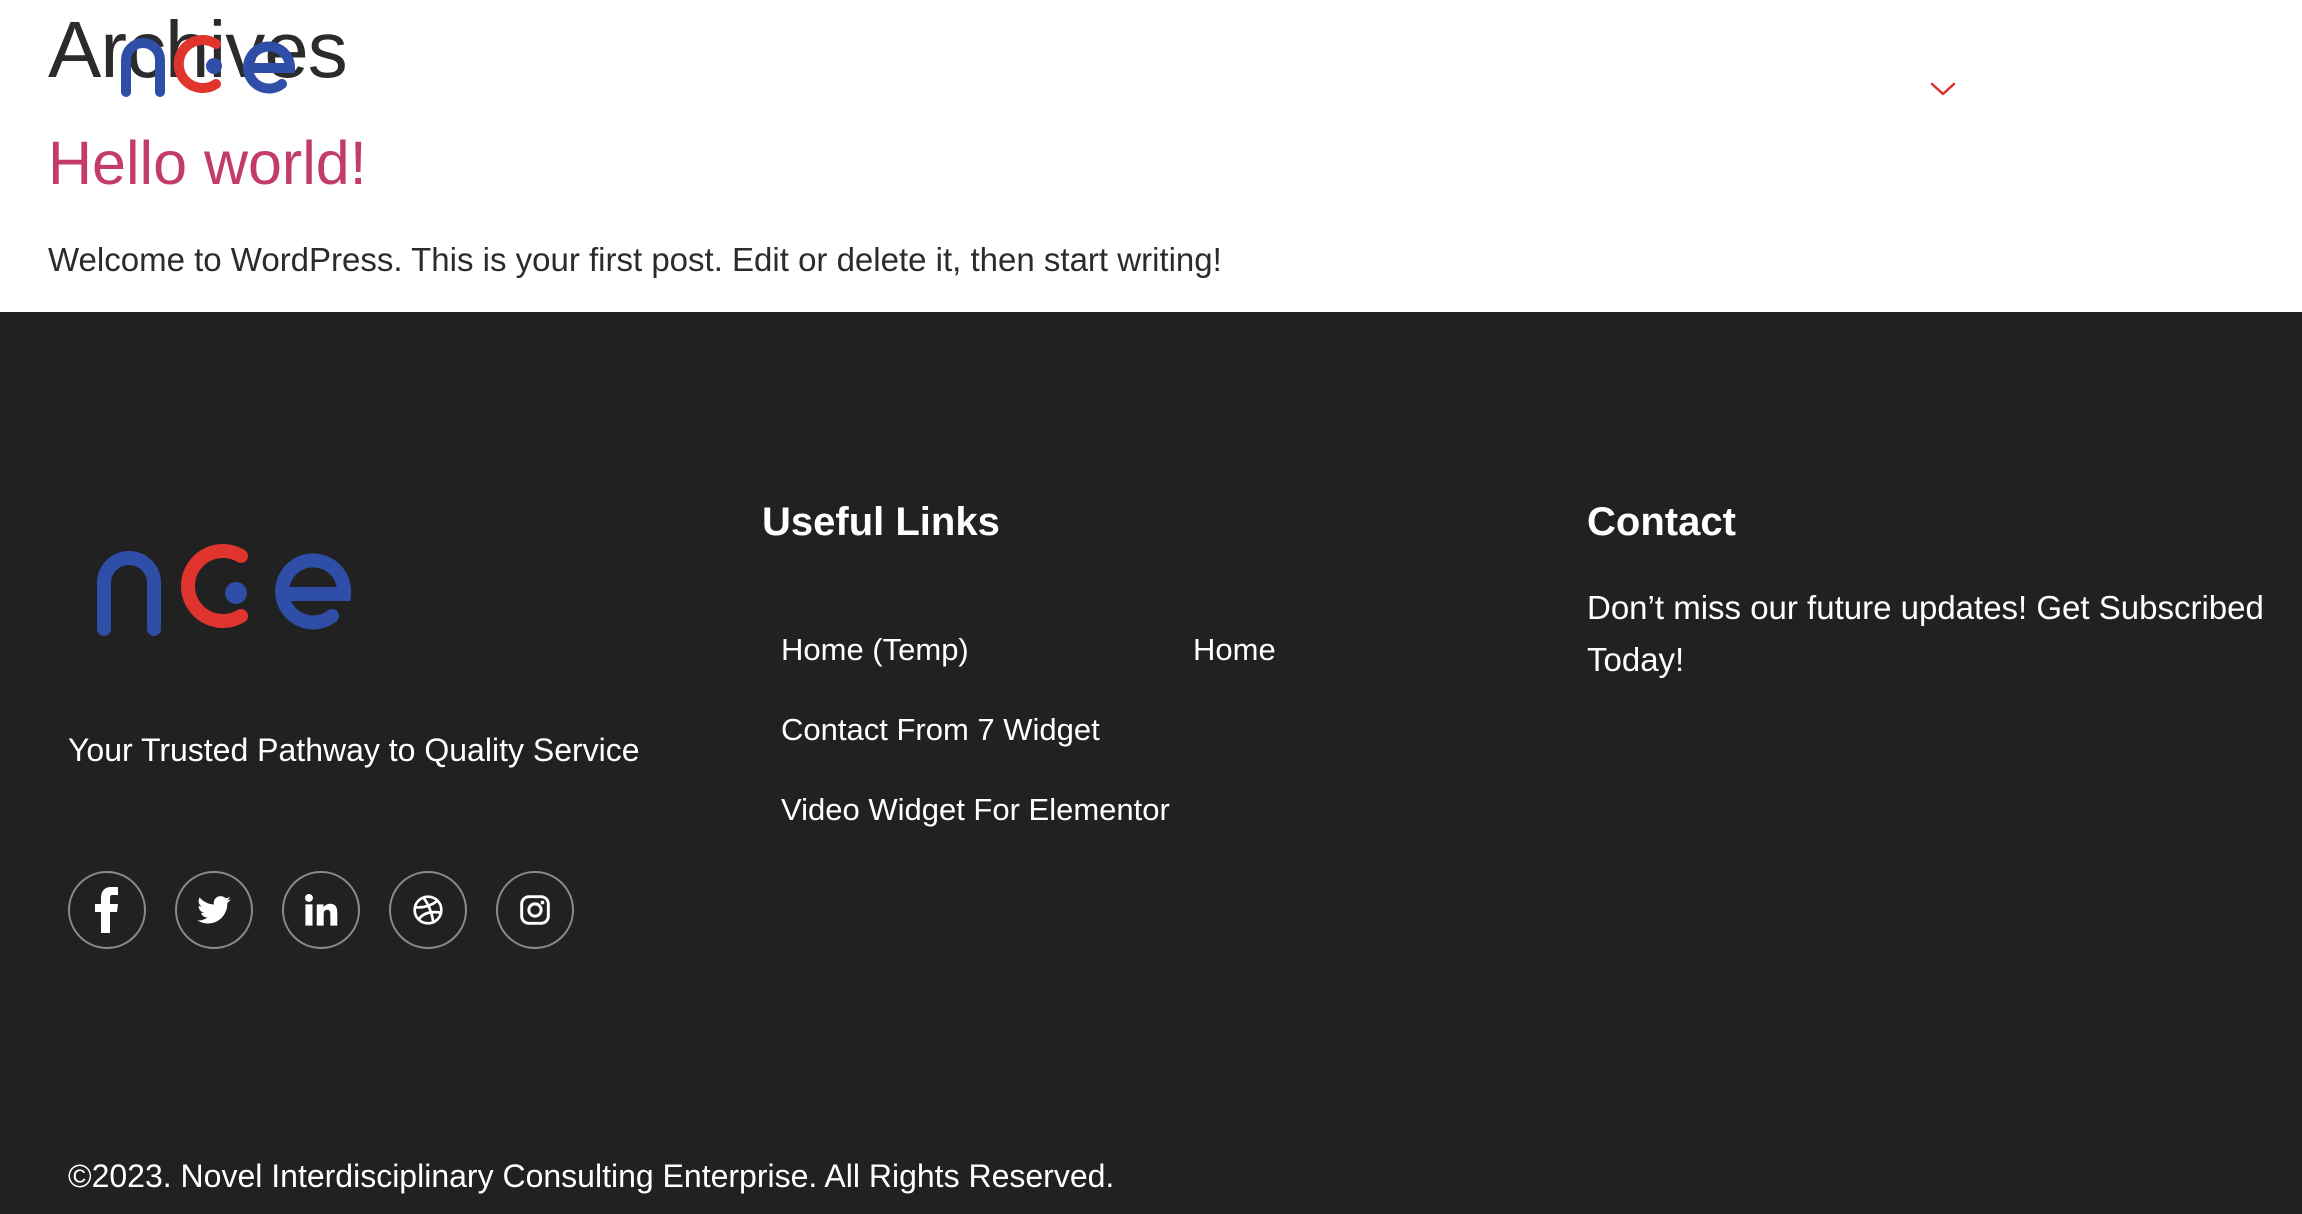 The width and height of the screenshot is (2302, 1214). I want to click on post-title-link: Hello world!, so click(207, 163).